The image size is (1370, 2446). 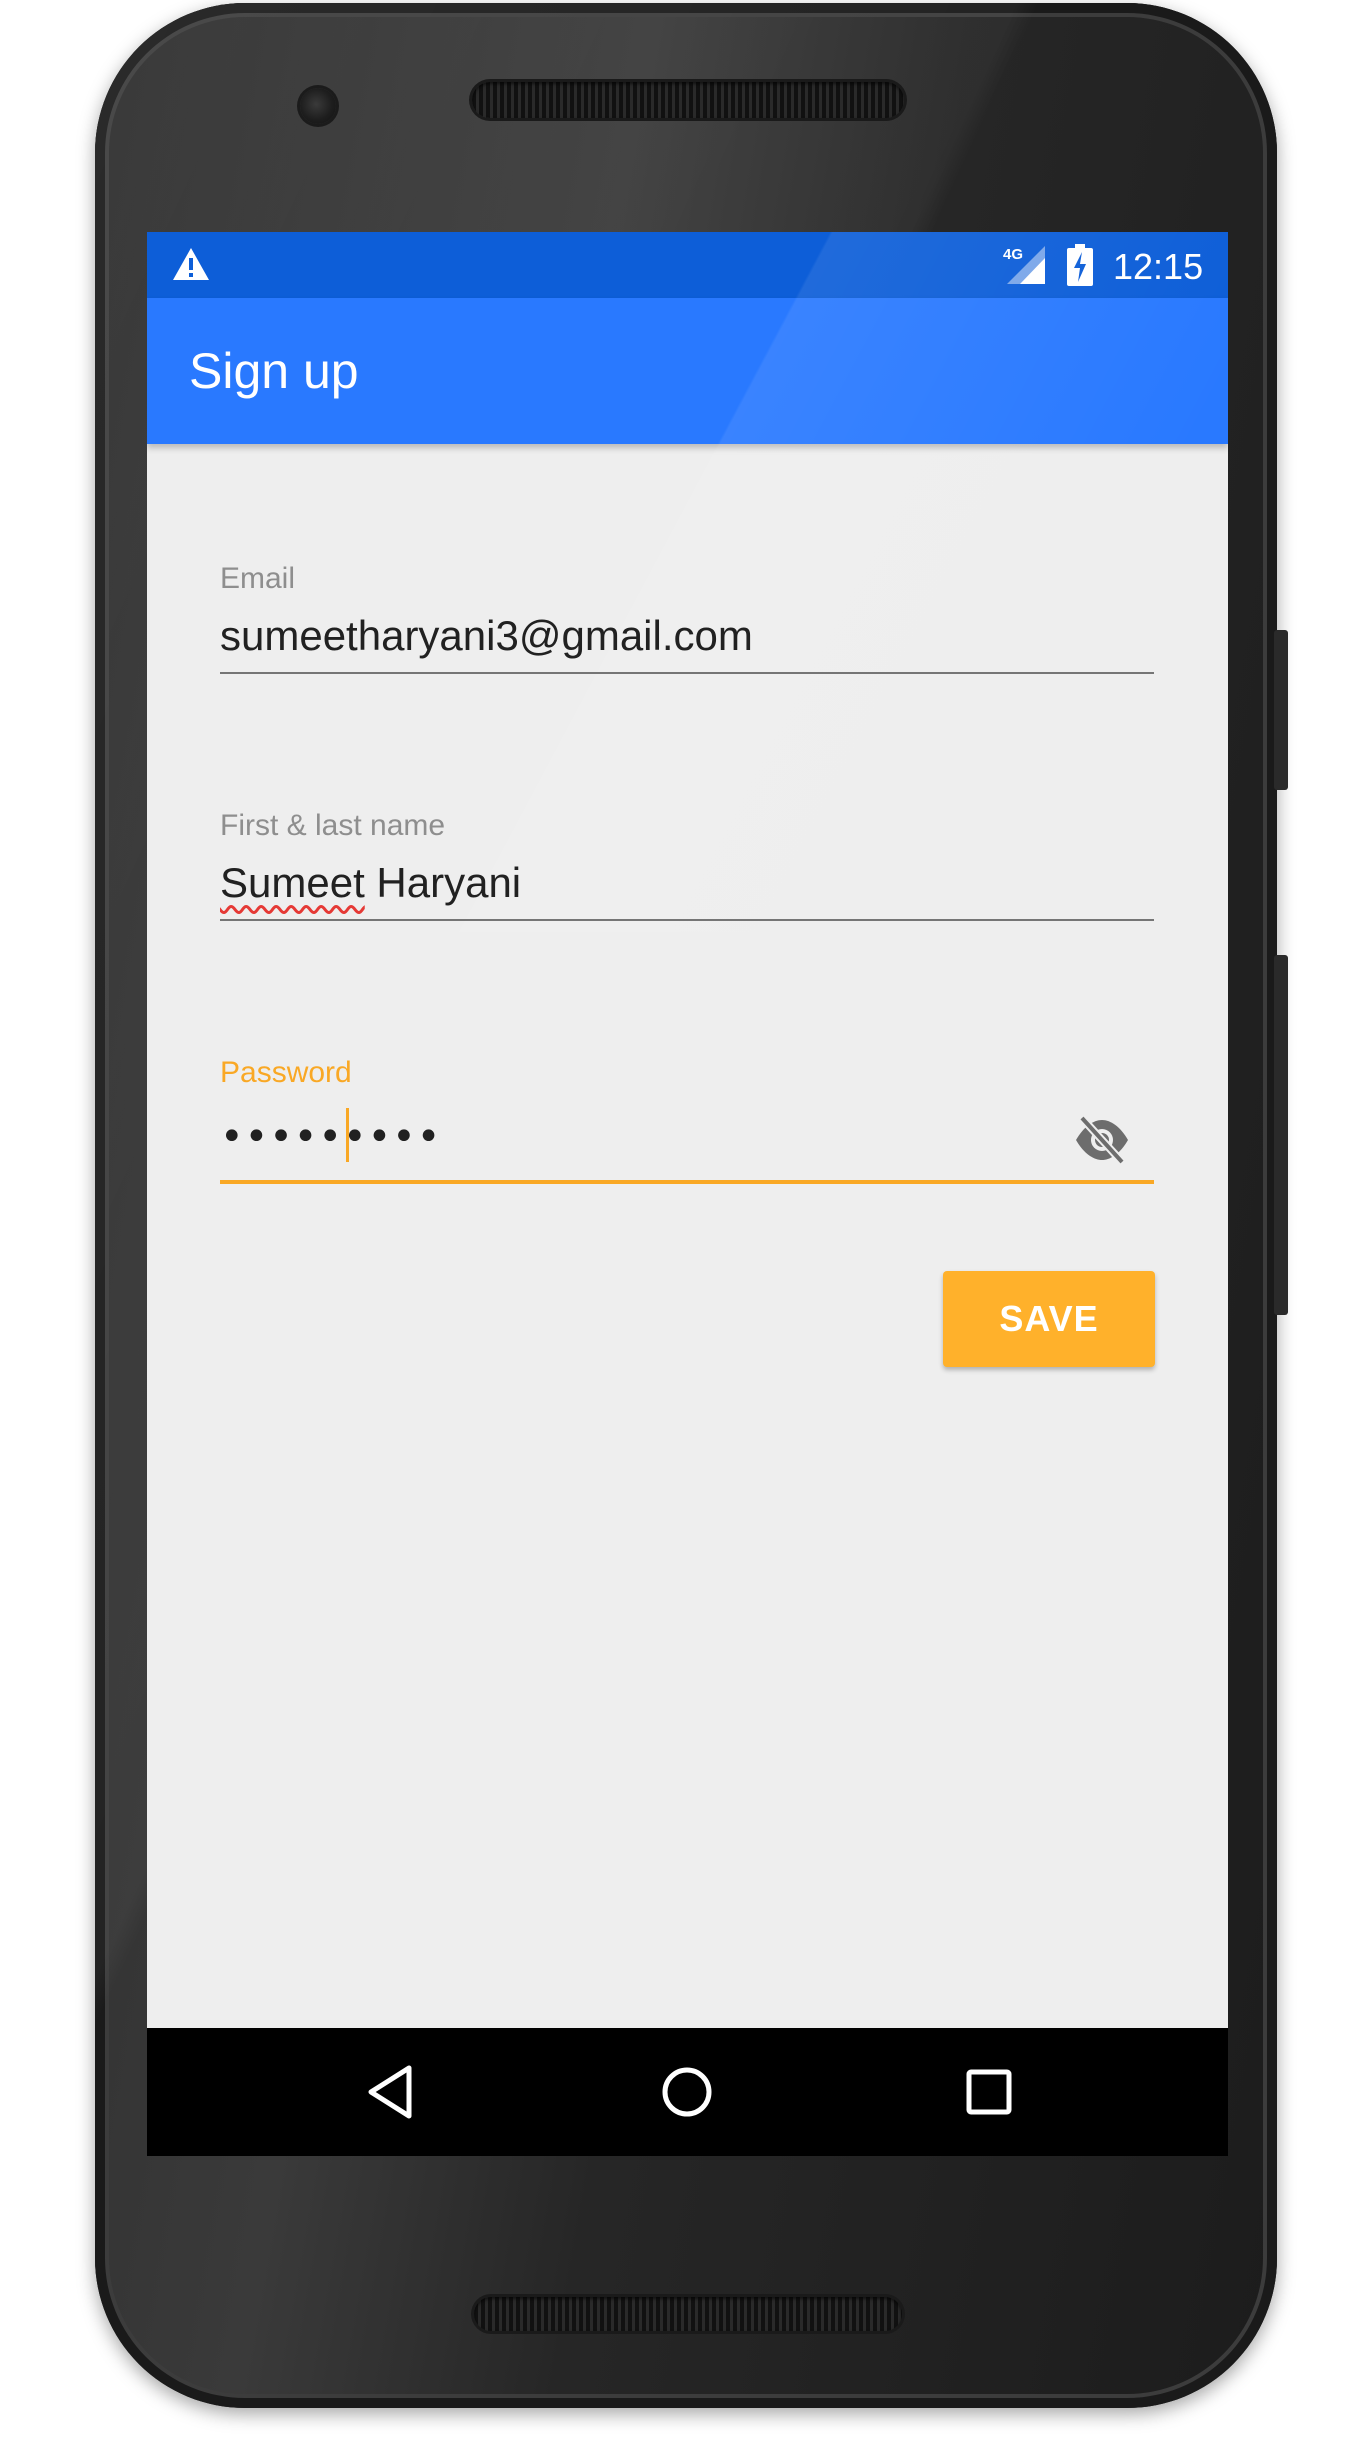 What do you see at coordinates (286, 1072) in the screenshot?
I see `password-label: Password` at bounding box center [286, 1072].